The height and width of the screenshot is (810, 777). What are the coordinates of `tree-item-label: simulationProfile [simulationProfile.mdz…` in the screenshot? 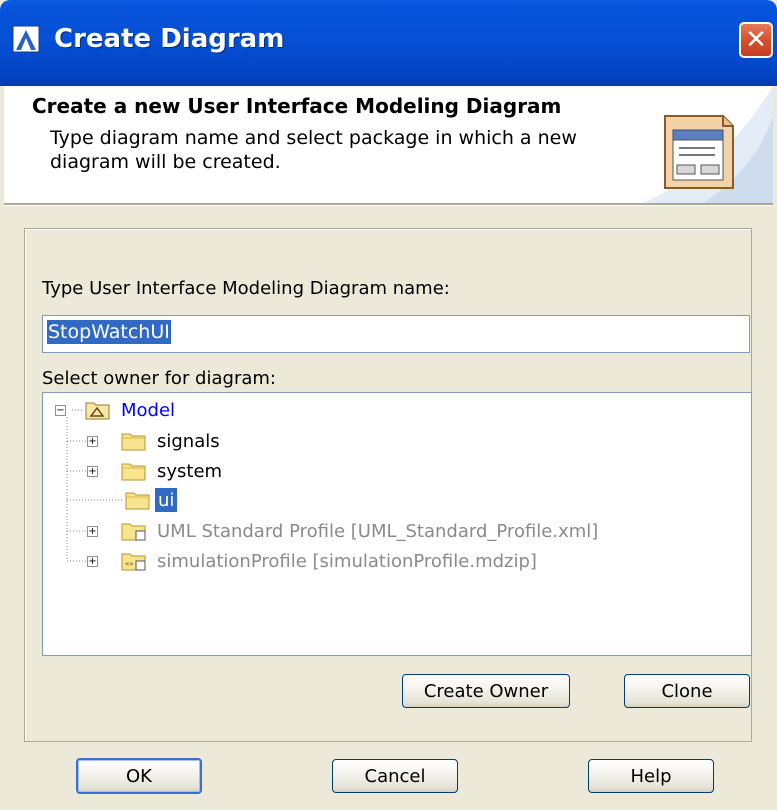 It's located at (347, 561).